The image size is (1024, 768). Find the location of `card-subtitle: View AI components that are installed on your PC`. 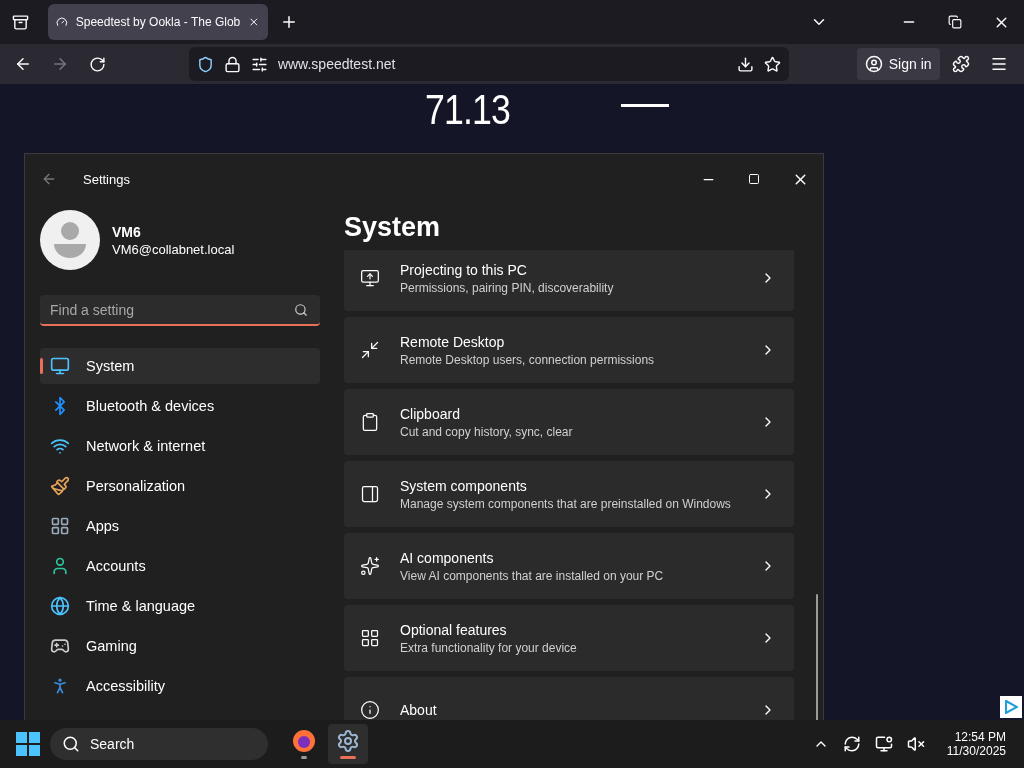

card-subtitle: View AI components that are installed on your PC is located at coordinates (532, 575).